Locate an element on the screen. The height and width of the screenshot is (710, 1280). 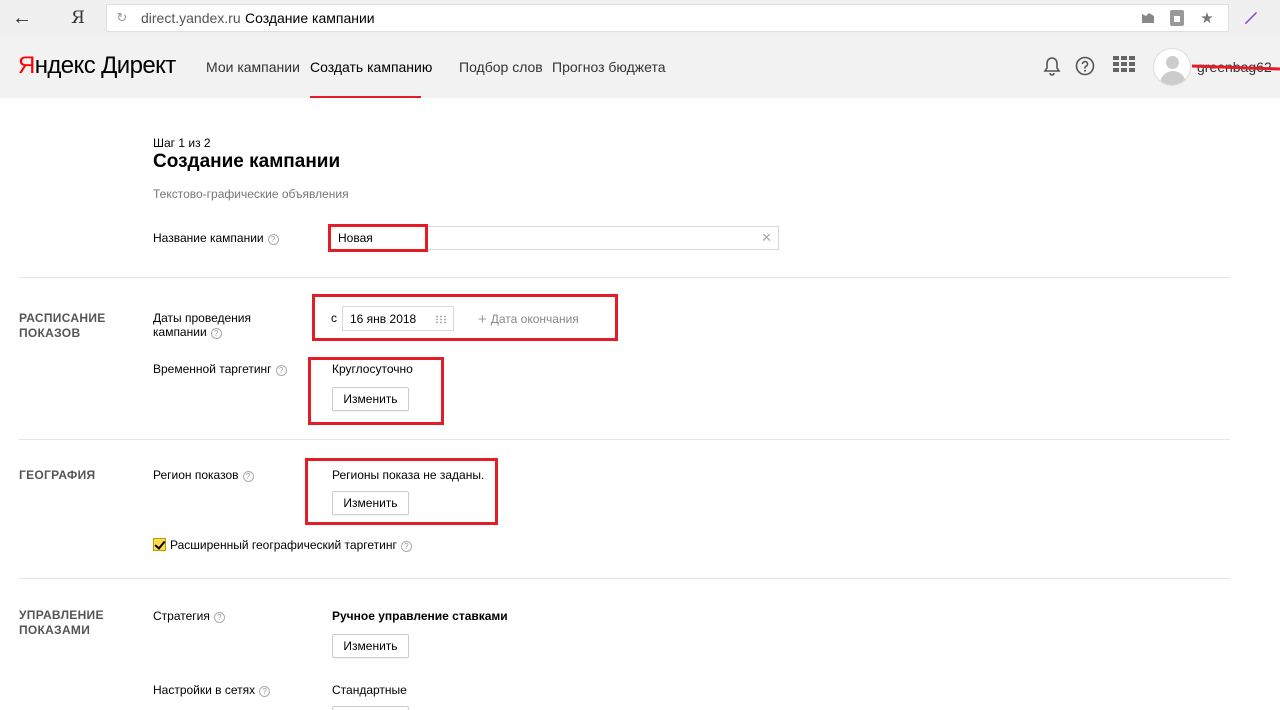
page-title: Создание кампании is located at coordinates (247, 161).